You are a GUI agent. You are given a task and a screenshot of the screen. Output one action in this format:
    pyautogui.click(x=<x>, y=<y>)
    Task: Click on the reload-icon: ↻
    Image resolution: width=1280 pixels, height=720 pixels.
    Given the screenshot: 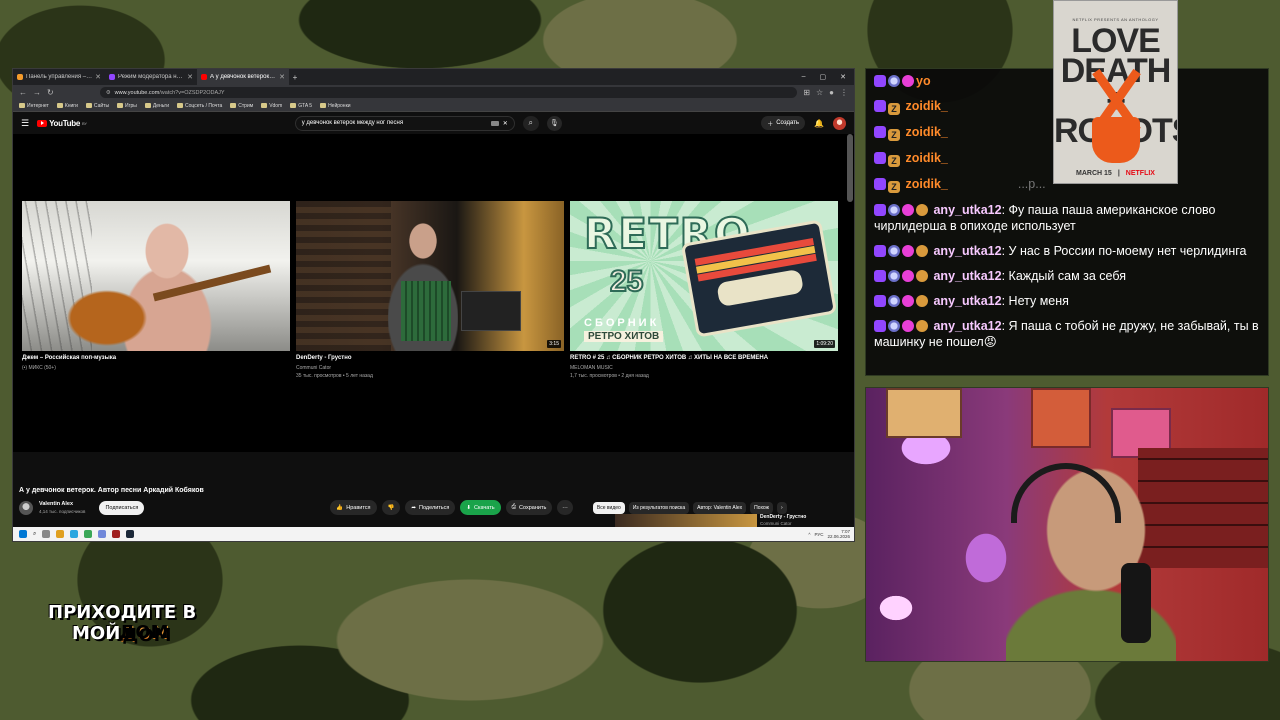 What is the action you would take?
    pyautogui.click(x=50, y=92)
    